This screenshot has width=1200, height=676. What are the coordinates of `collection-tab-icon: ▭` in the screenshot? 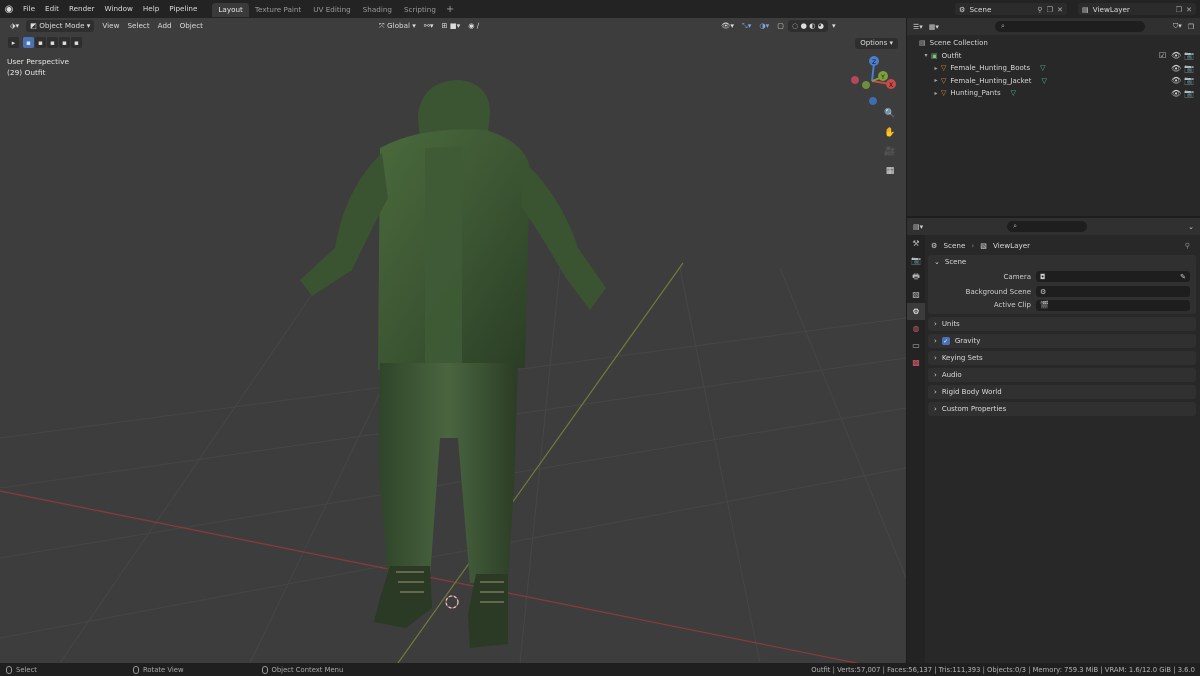 It's located at (916, 345).